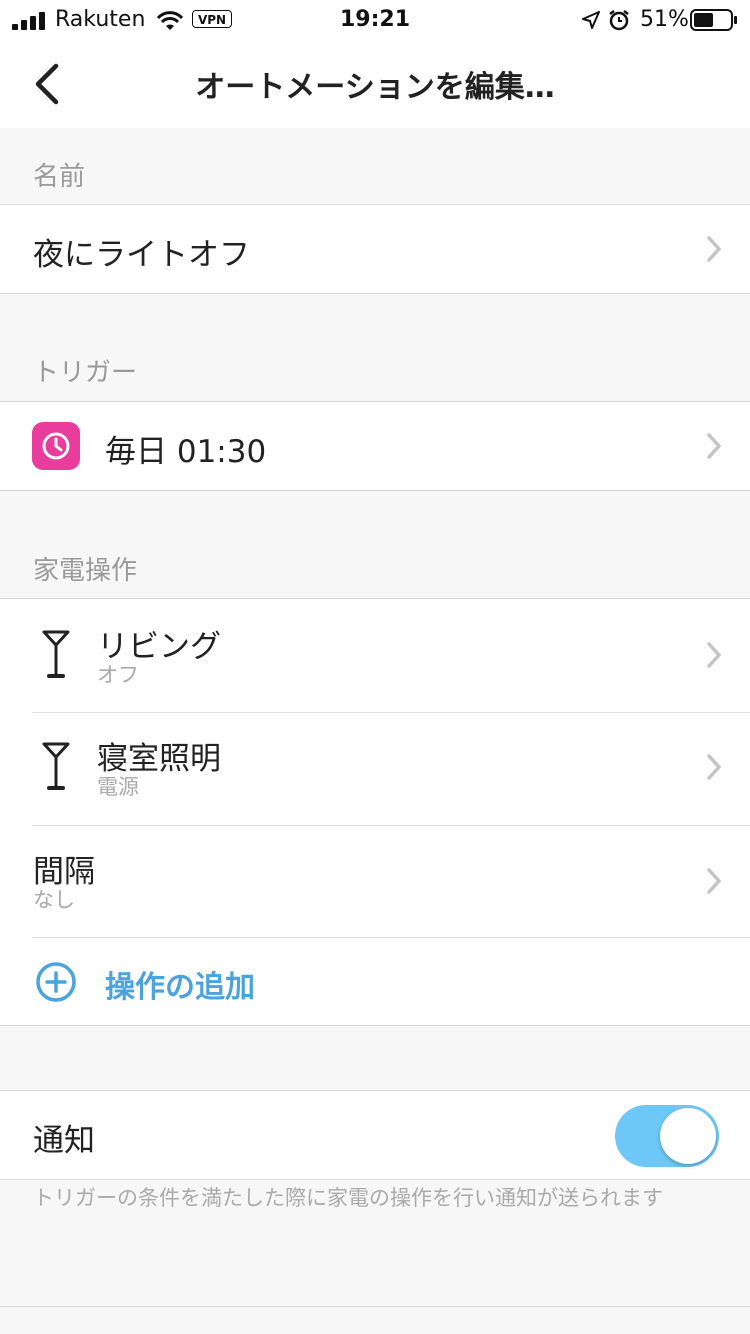 The image size is (750, 1334). I want to click on trigger-row: 毎日 01:30, so click(375, 446).